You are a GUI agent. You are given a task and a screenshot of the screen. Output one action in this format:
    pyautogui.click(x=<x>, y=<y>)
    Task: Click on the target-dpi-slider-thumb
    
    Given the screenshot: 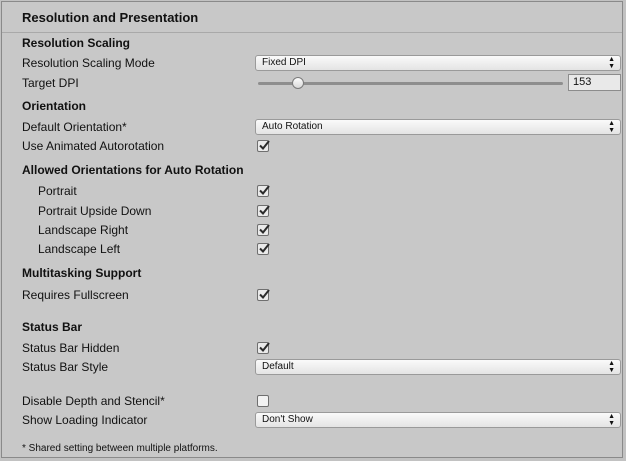 What is the action you would take?
    pyautogui.click(x=297, y=83)
    